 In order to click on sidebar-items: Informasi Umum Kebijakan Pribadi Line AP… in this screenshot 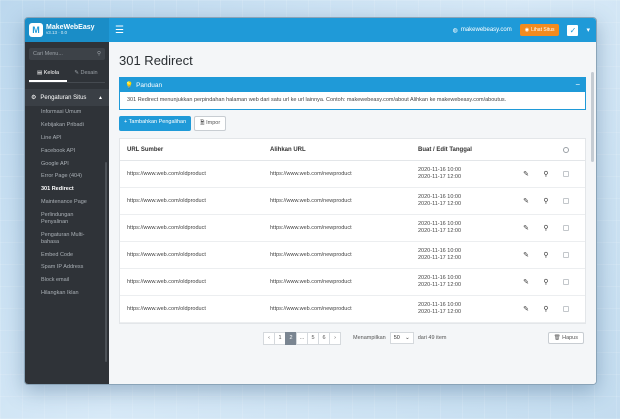, I will do `click(67, 203)`.